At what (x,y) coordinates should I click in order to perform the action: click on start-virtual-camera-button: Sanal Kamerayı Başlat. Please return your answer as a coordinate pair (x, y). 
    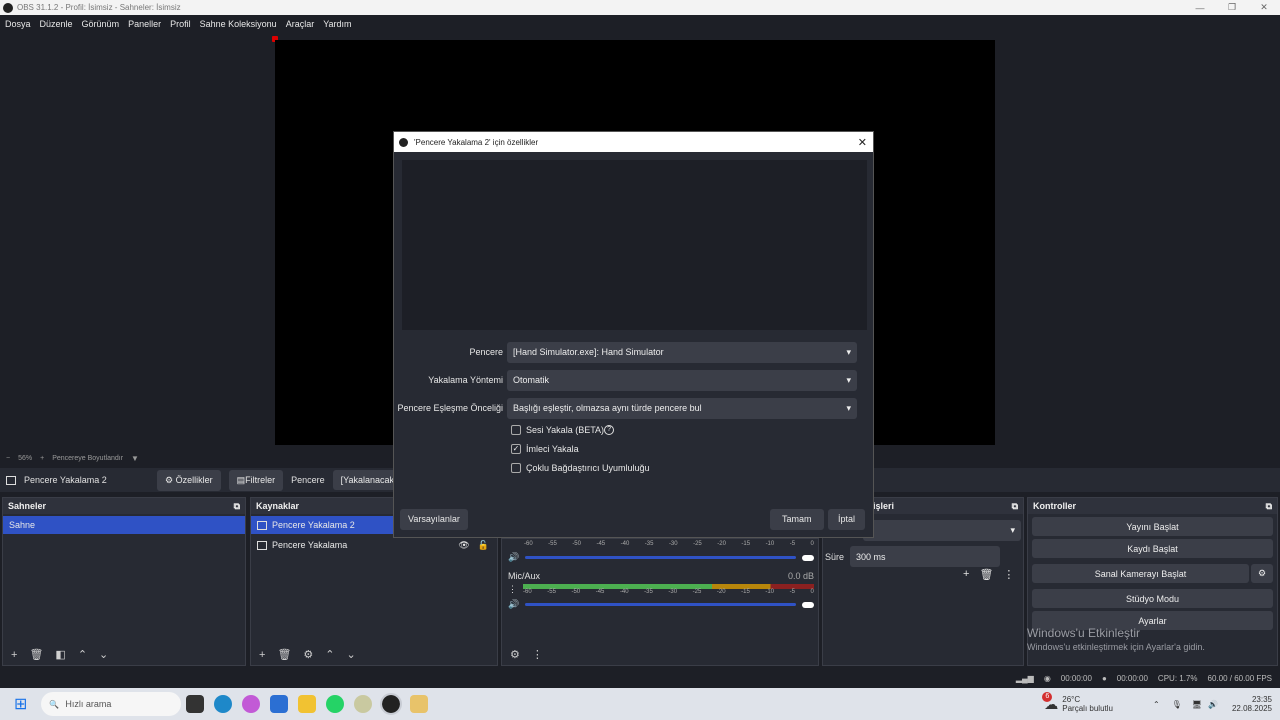
    Looking at the image, I should click on (1140, 573).